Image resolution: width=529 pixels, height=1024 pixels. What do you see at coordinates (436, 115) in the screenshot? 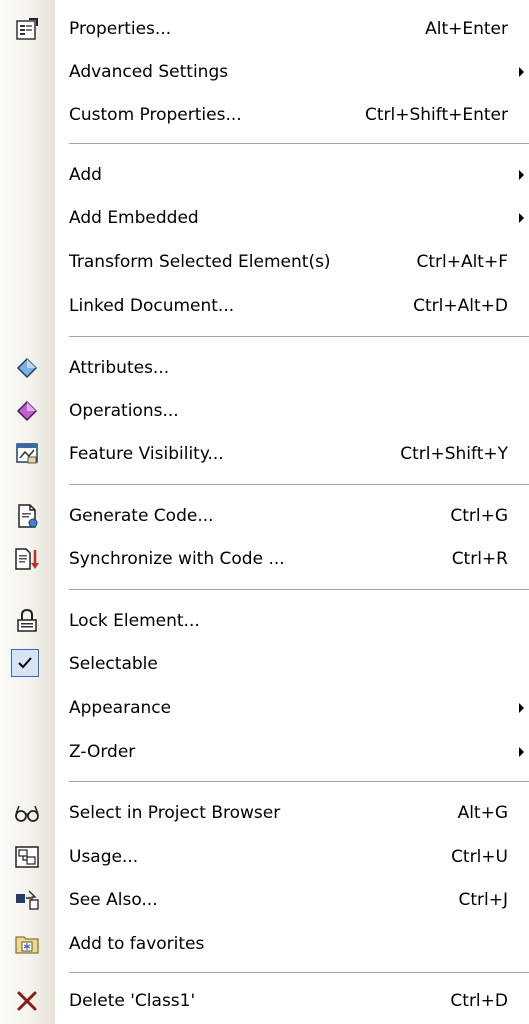
I see `menu-item-shortcut: Ctrl+Shift+Enter` at bounding box center [436, 115].